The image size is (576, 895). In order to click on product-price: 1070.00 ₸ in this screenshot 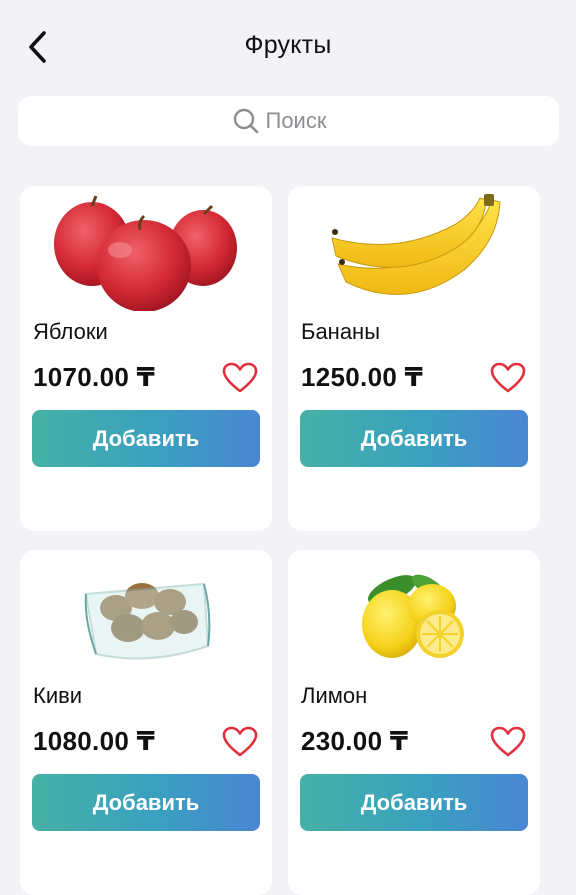, I will do `click(94, 377)`.